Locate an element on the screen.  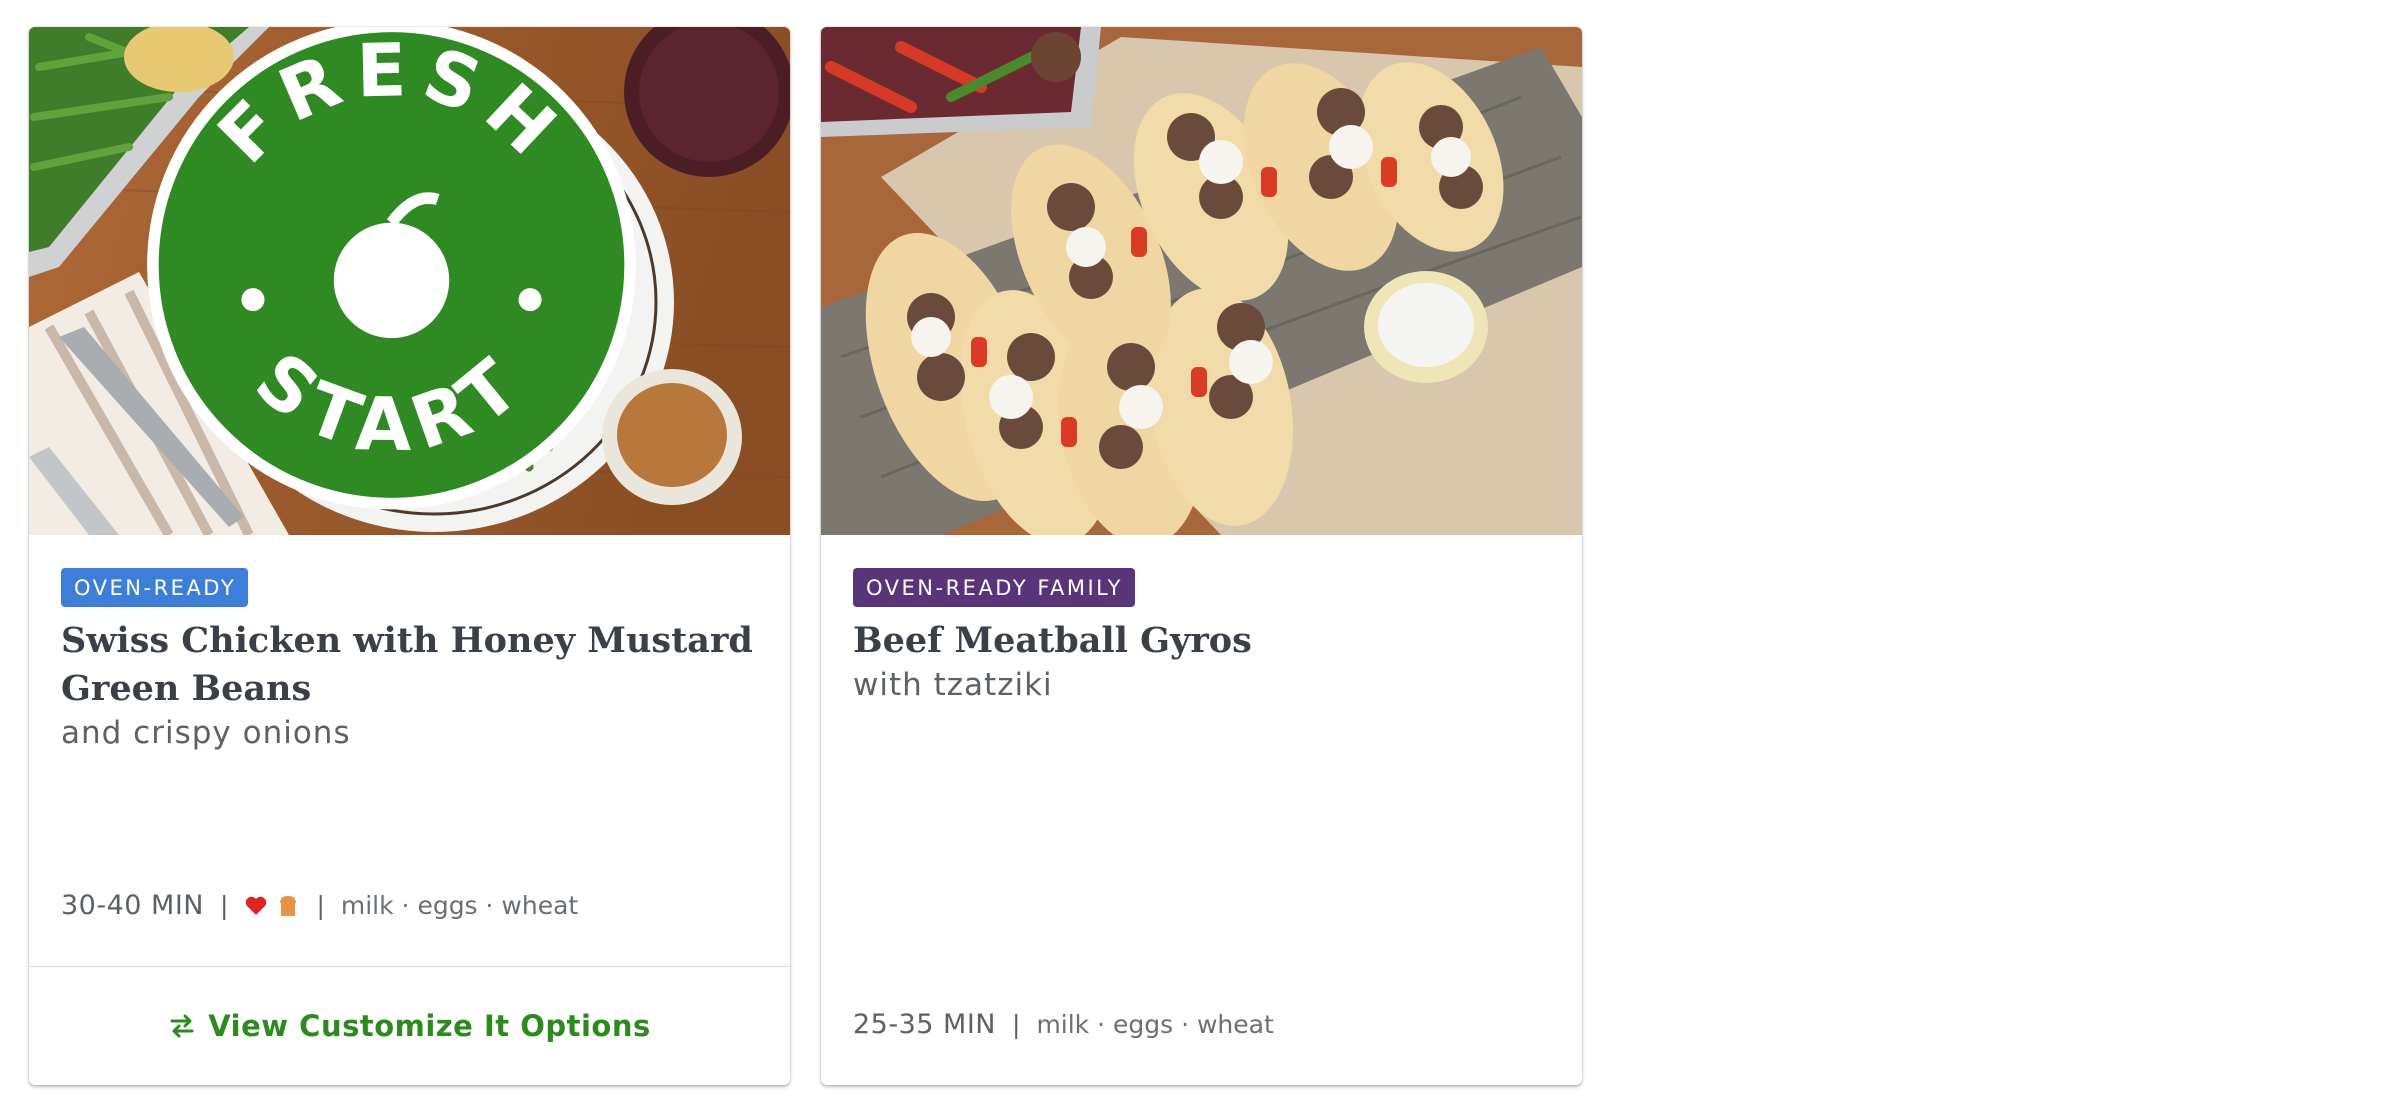
meal-subtitle: with tzatziki is located at coordinates (953, 685).